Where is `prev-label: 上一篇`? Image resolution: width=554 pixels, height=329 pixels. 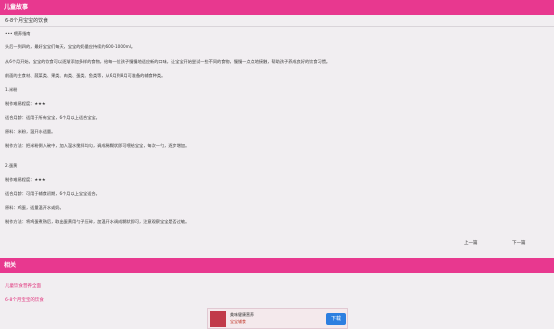
prev-label: 上一篇 is located at coordinates (471, 243).